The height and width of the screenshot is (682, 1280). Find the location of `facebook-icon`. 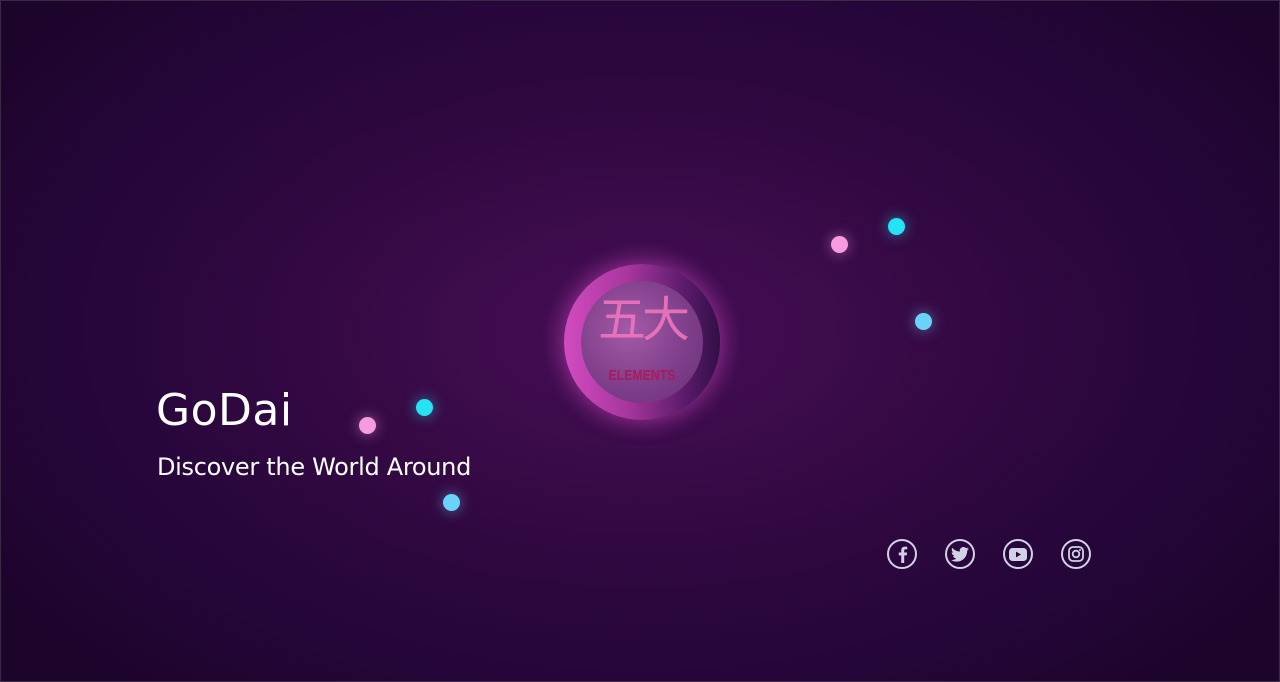

facebook-icon is located at coordinates (903, 554).